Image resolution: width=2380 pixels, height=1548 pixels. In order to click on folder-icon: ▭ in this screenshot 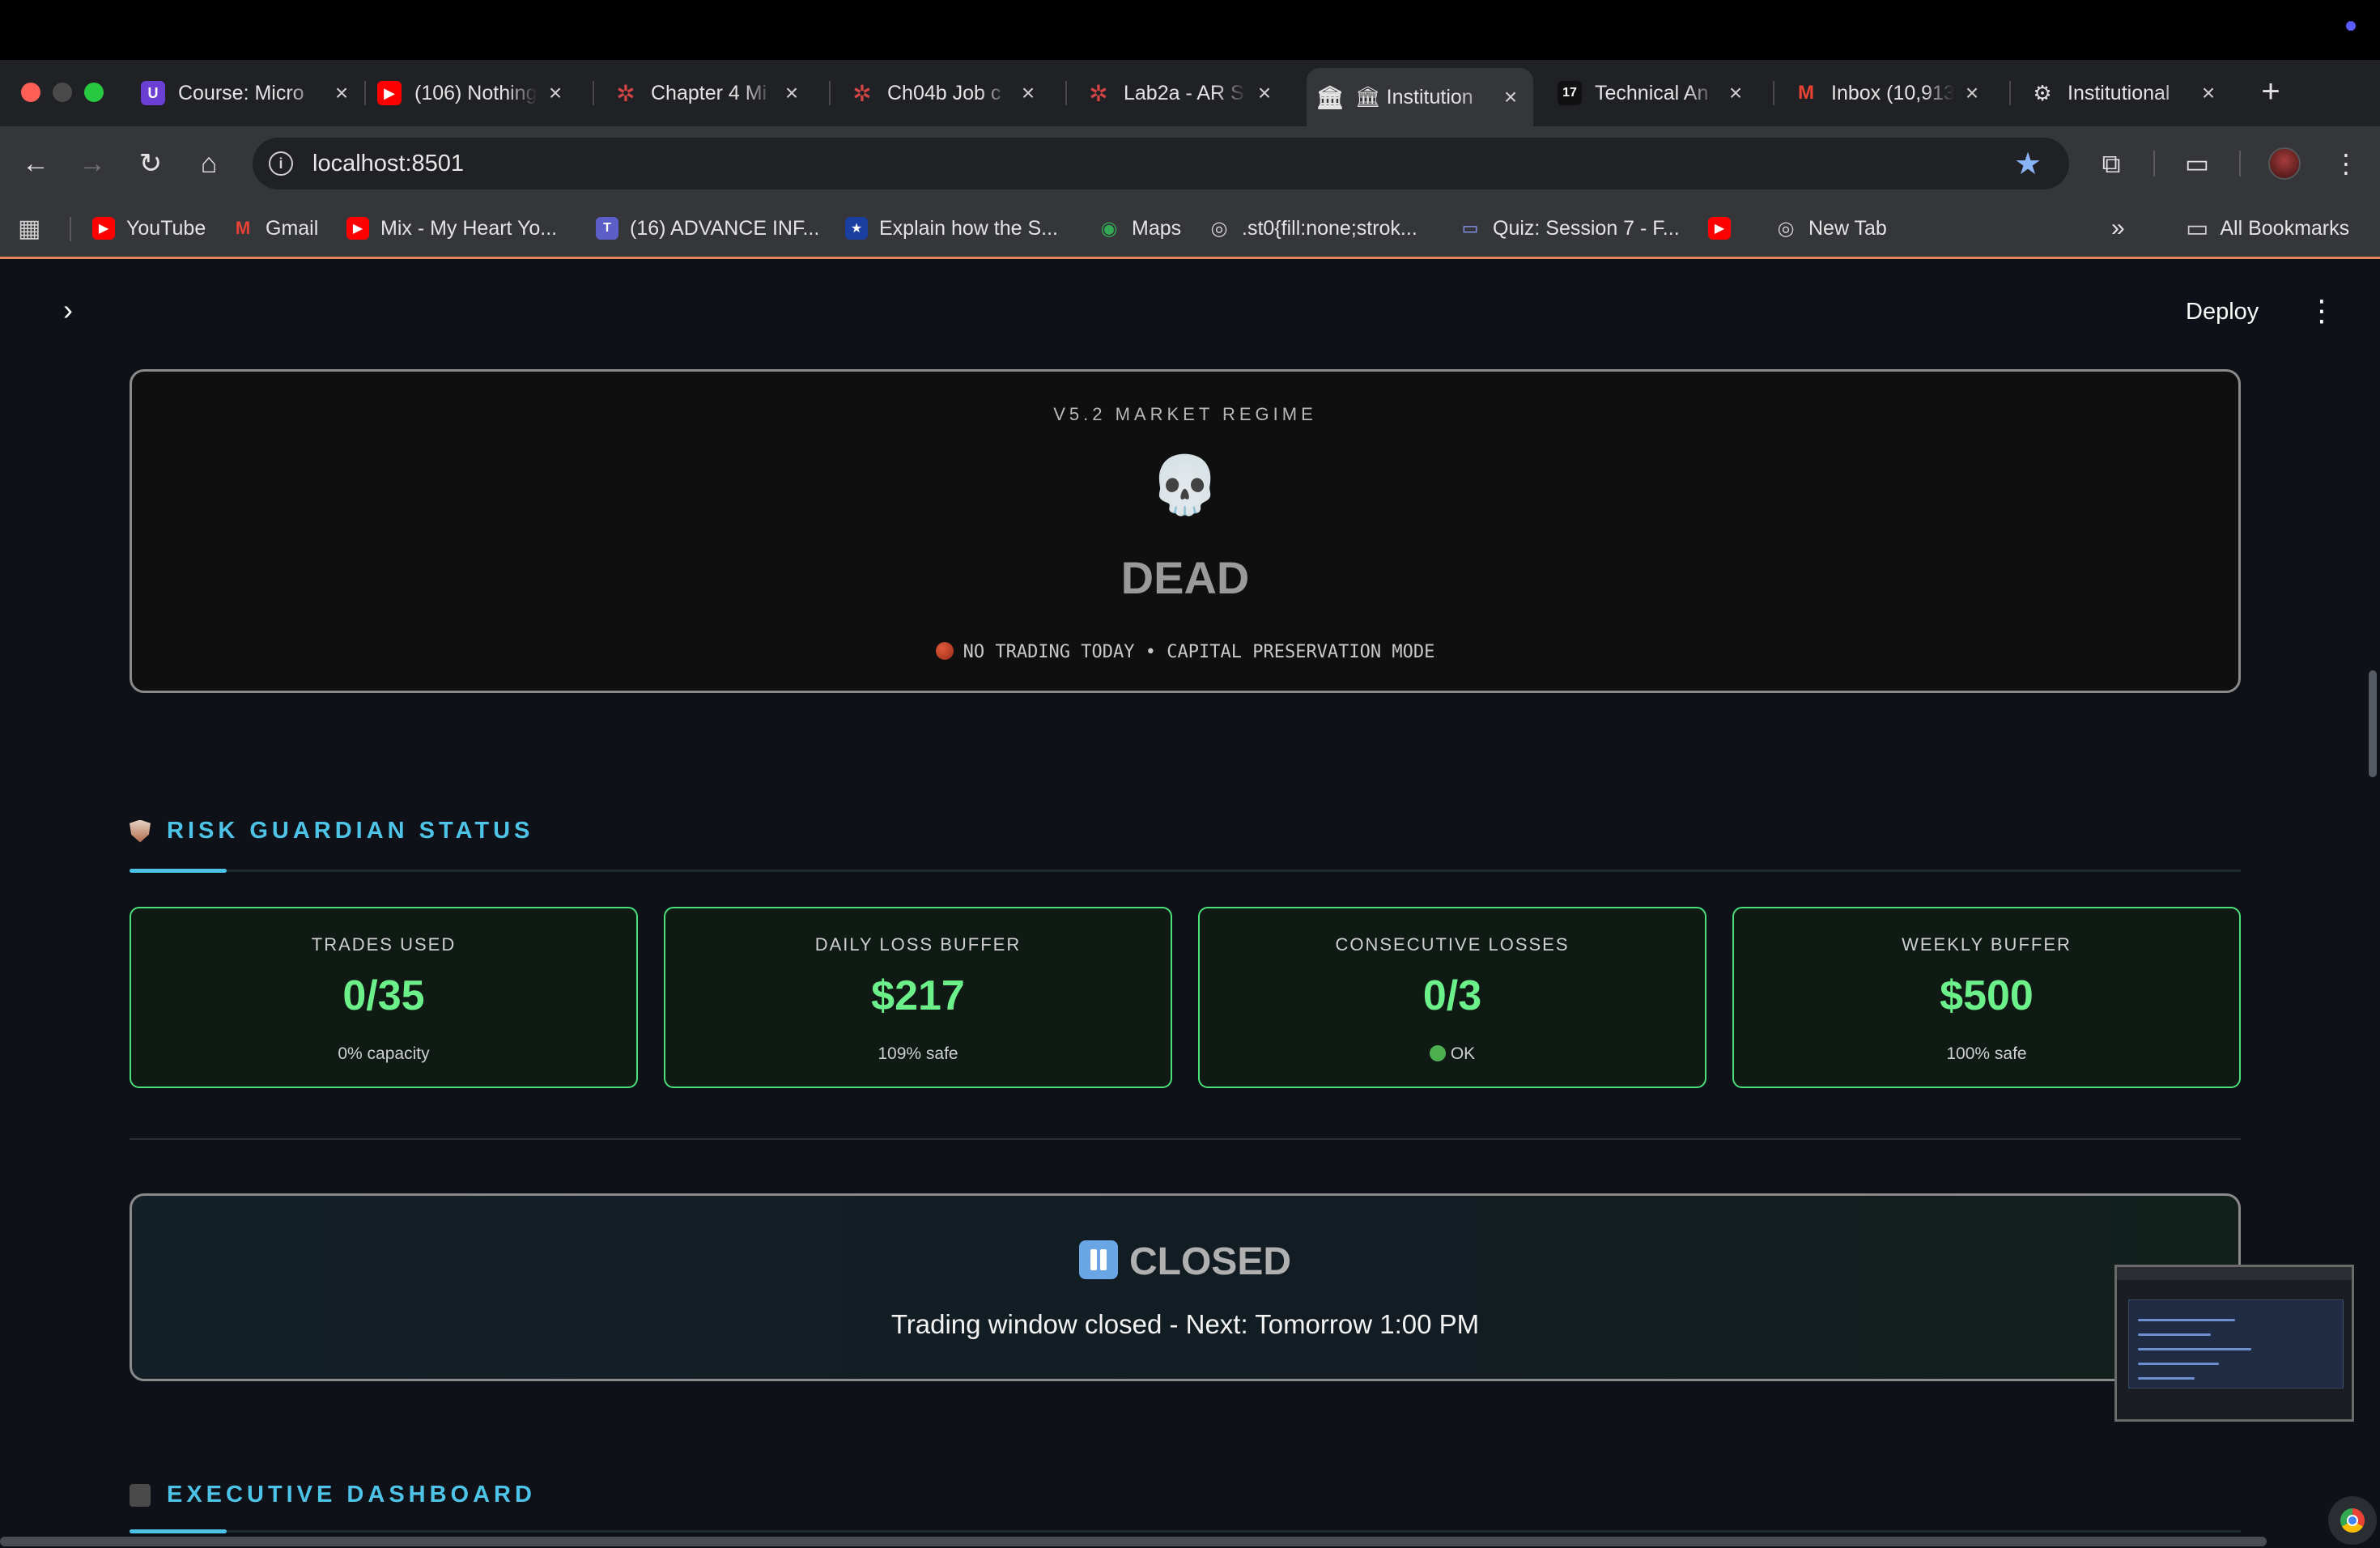, I will do `click(2197, 228)`.